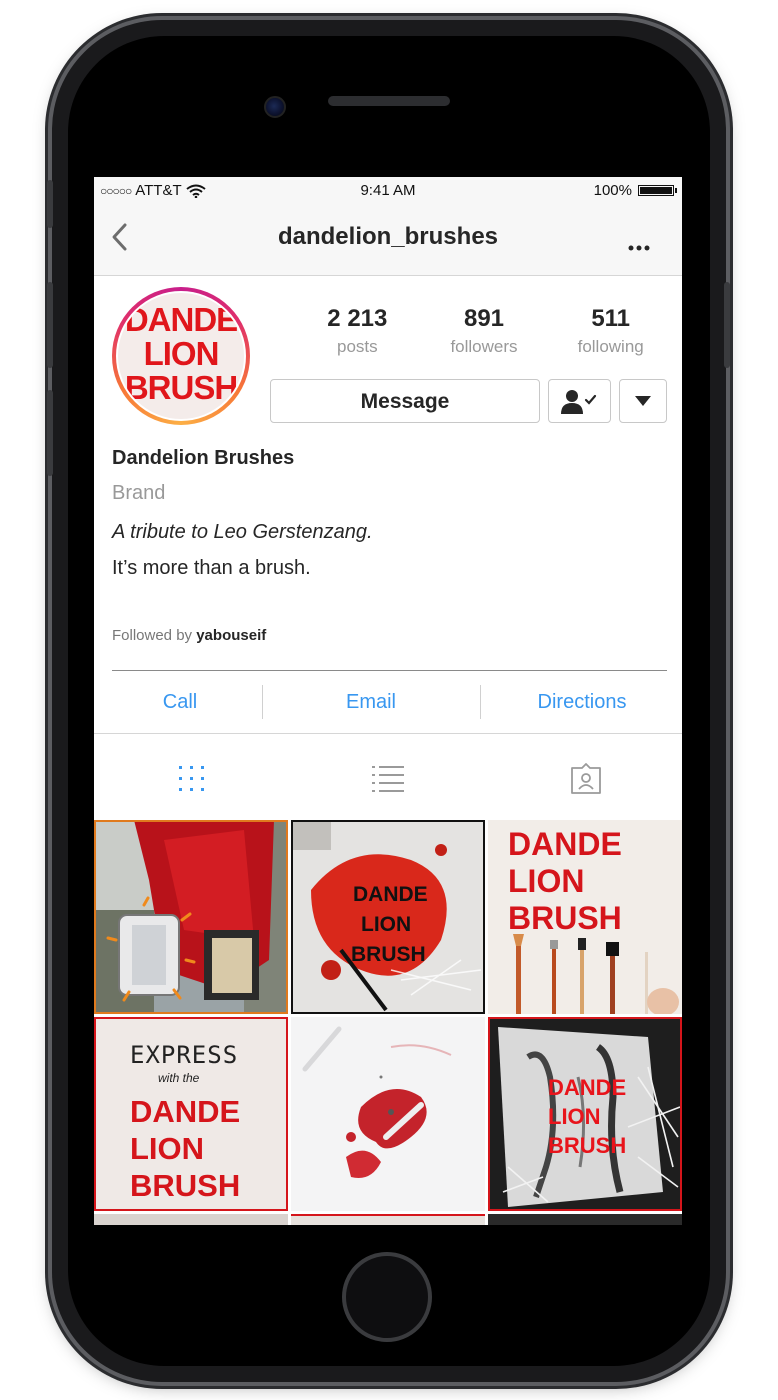 The image size is (778, 1400). I want to click on suggestions-dropdown-button, so click(643, 401).